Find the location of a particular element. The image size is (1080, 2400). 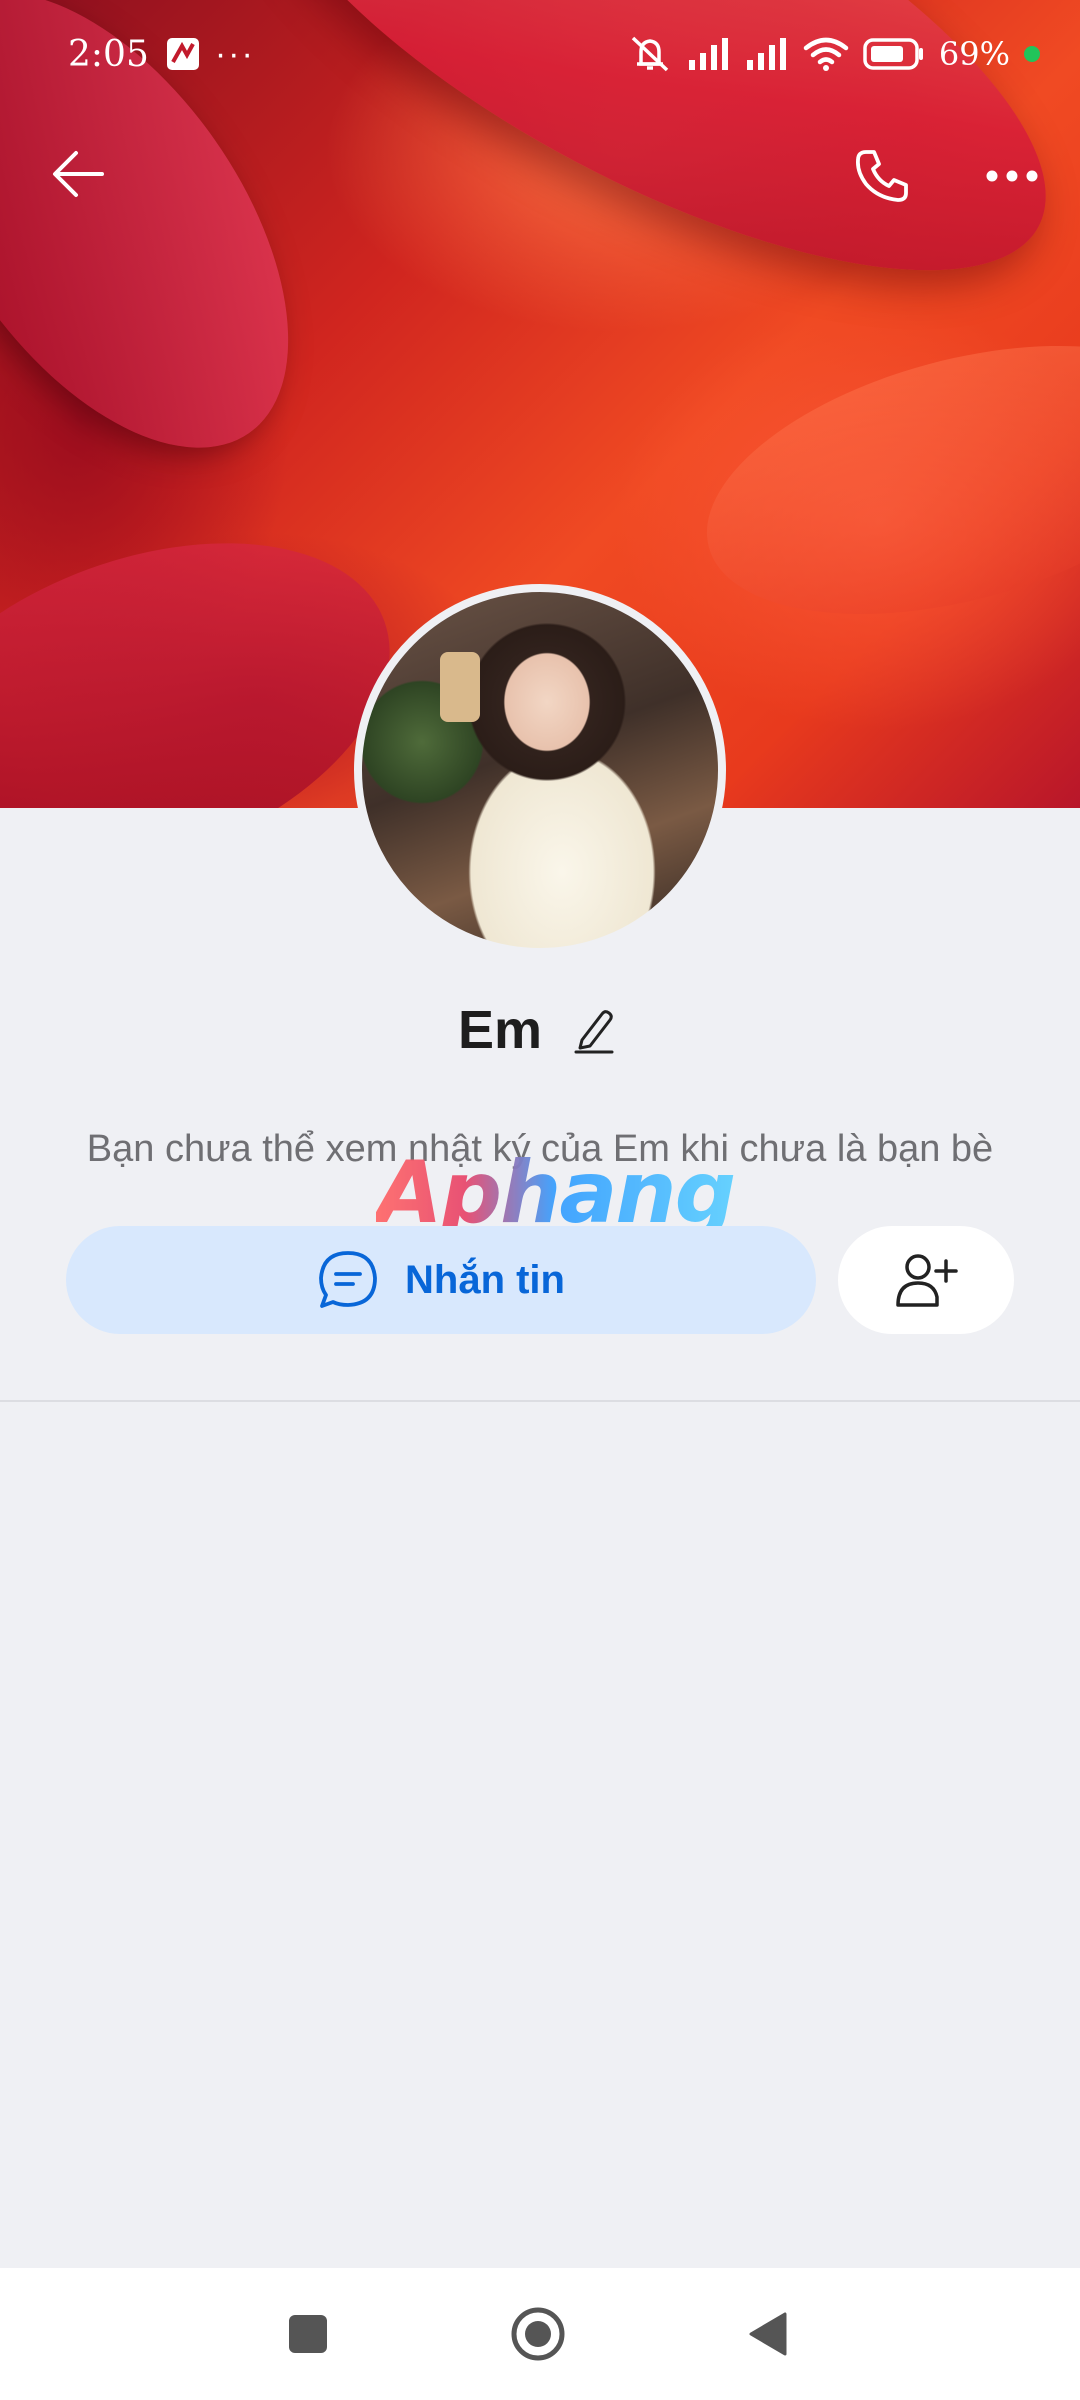

back-button is located at coordinates (78, 174).